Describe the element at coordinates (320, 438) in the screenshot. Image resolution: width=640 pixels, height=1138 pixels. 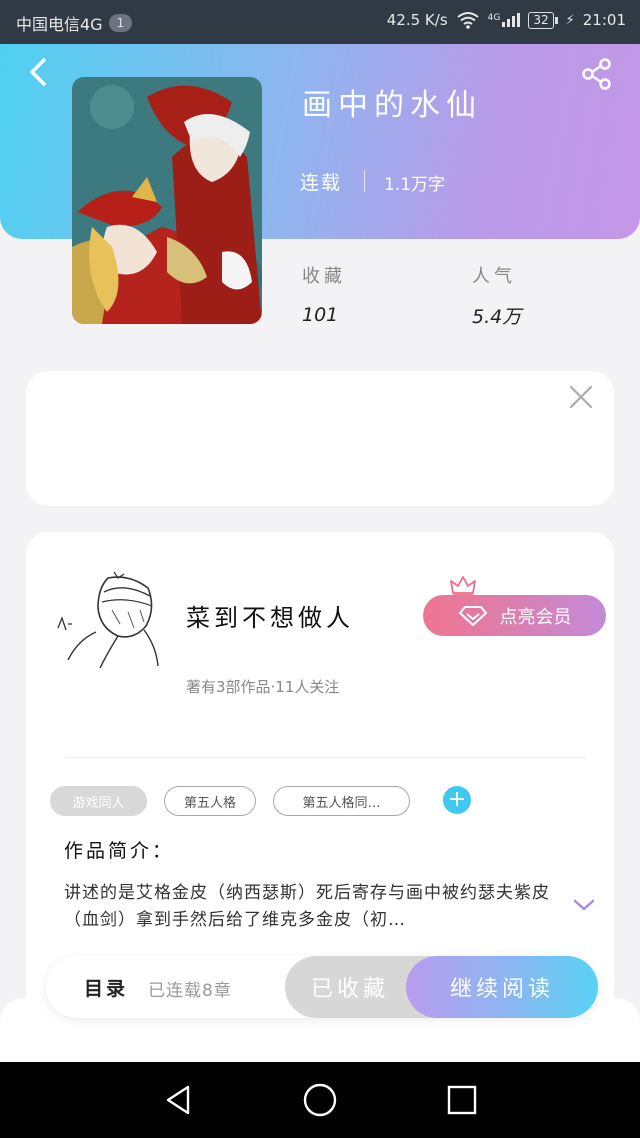
I see `ad-card` at that location.